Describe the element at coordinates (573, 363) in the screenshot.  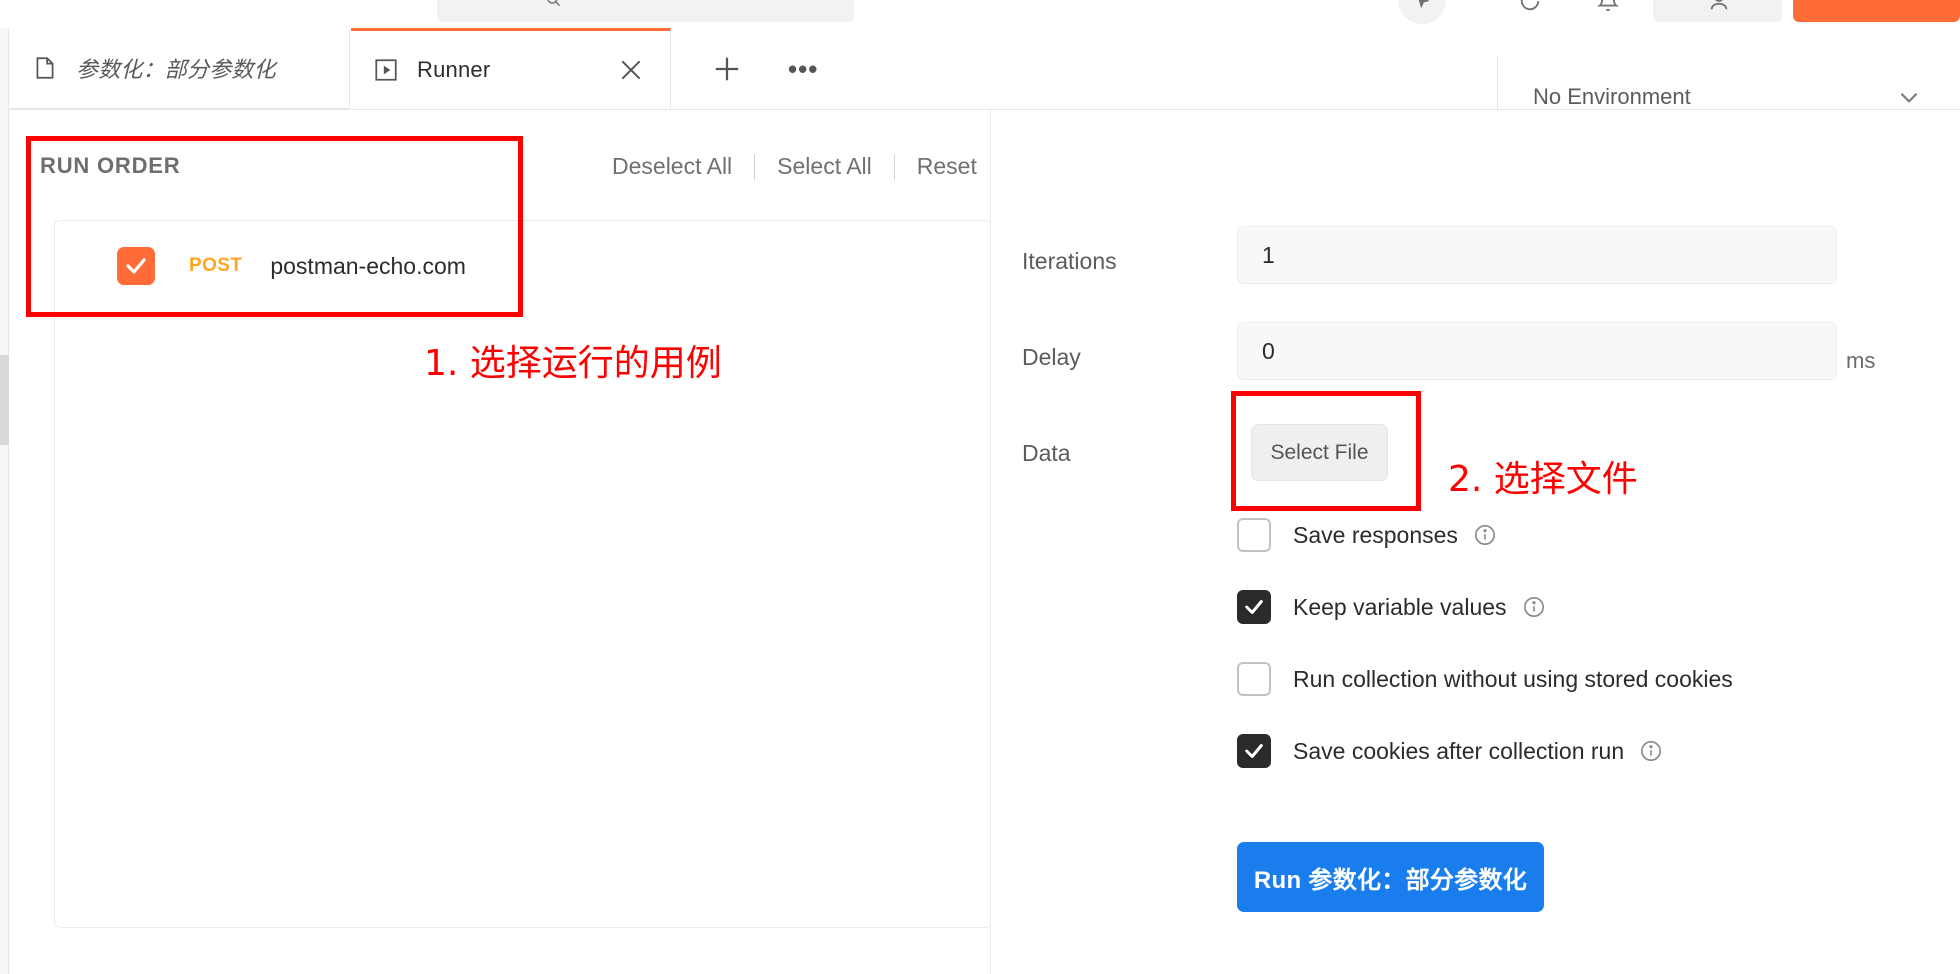
I see `annotation-text-1: 1. 选择运行的用例` at that location.